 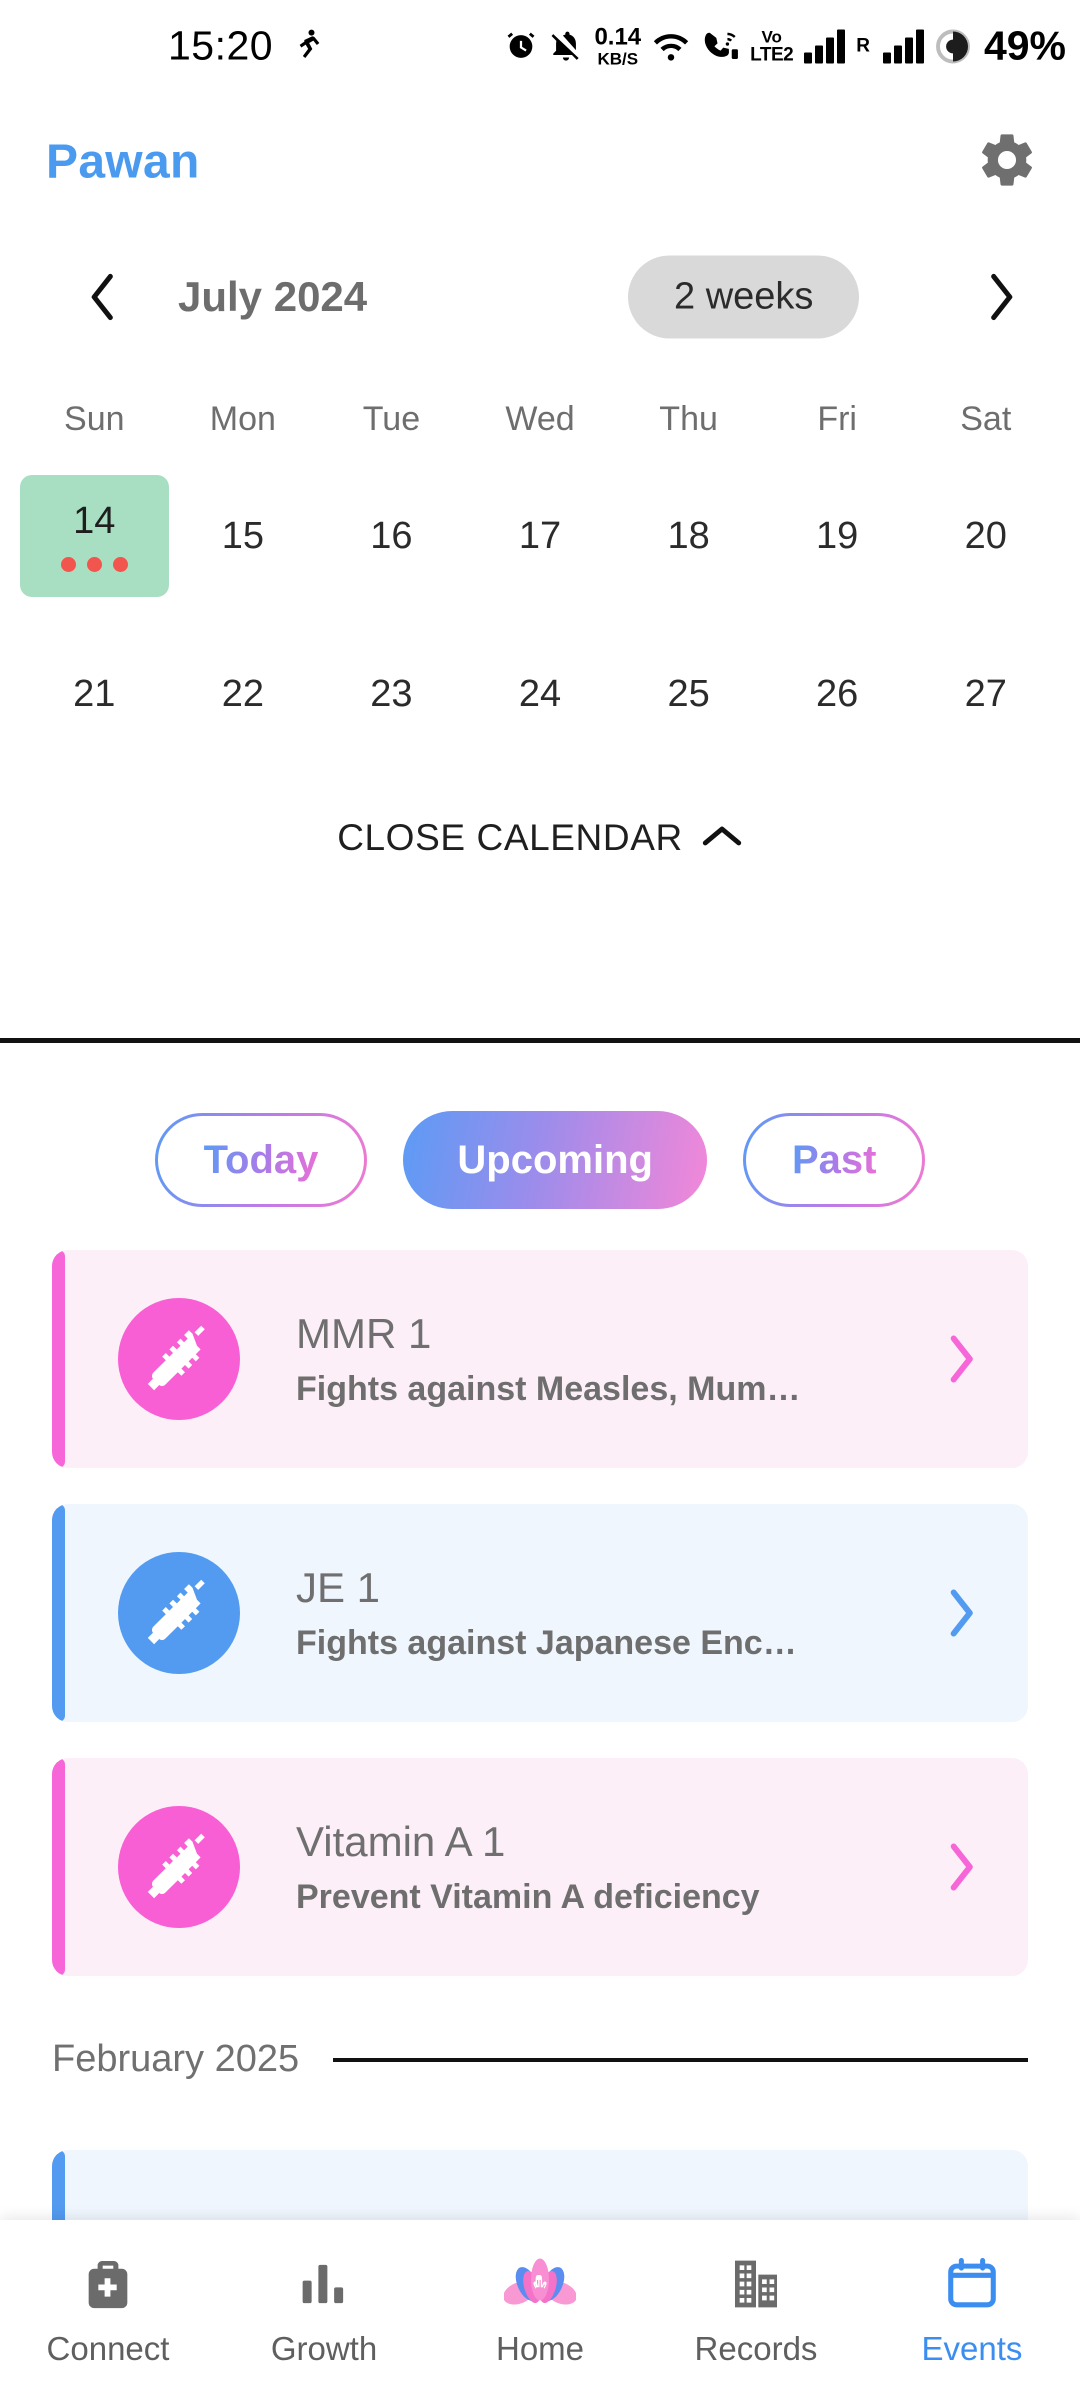 I want to click on section-divider, so click(x=540, y=1040).